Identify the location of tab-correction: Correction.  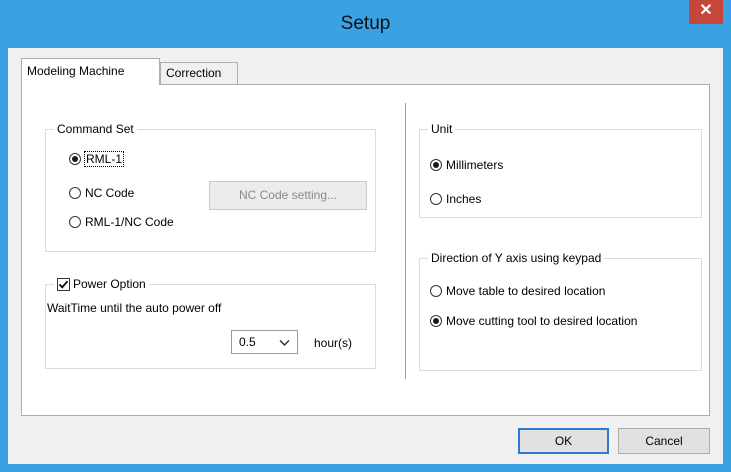
(199, 73).